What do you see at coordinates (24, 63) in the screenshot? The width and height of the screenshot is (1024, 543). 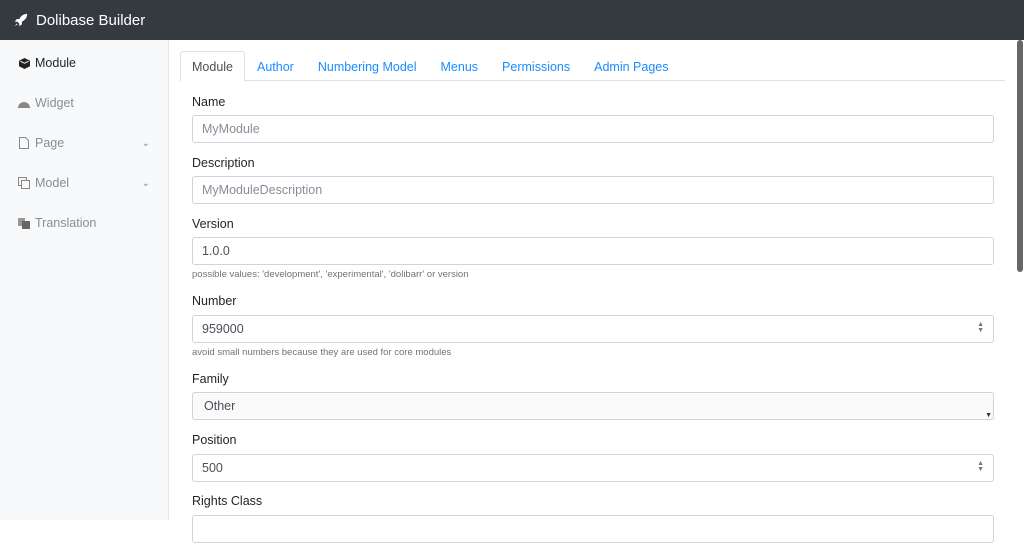 I see `cube-icon` at bounding box center [24, 63].